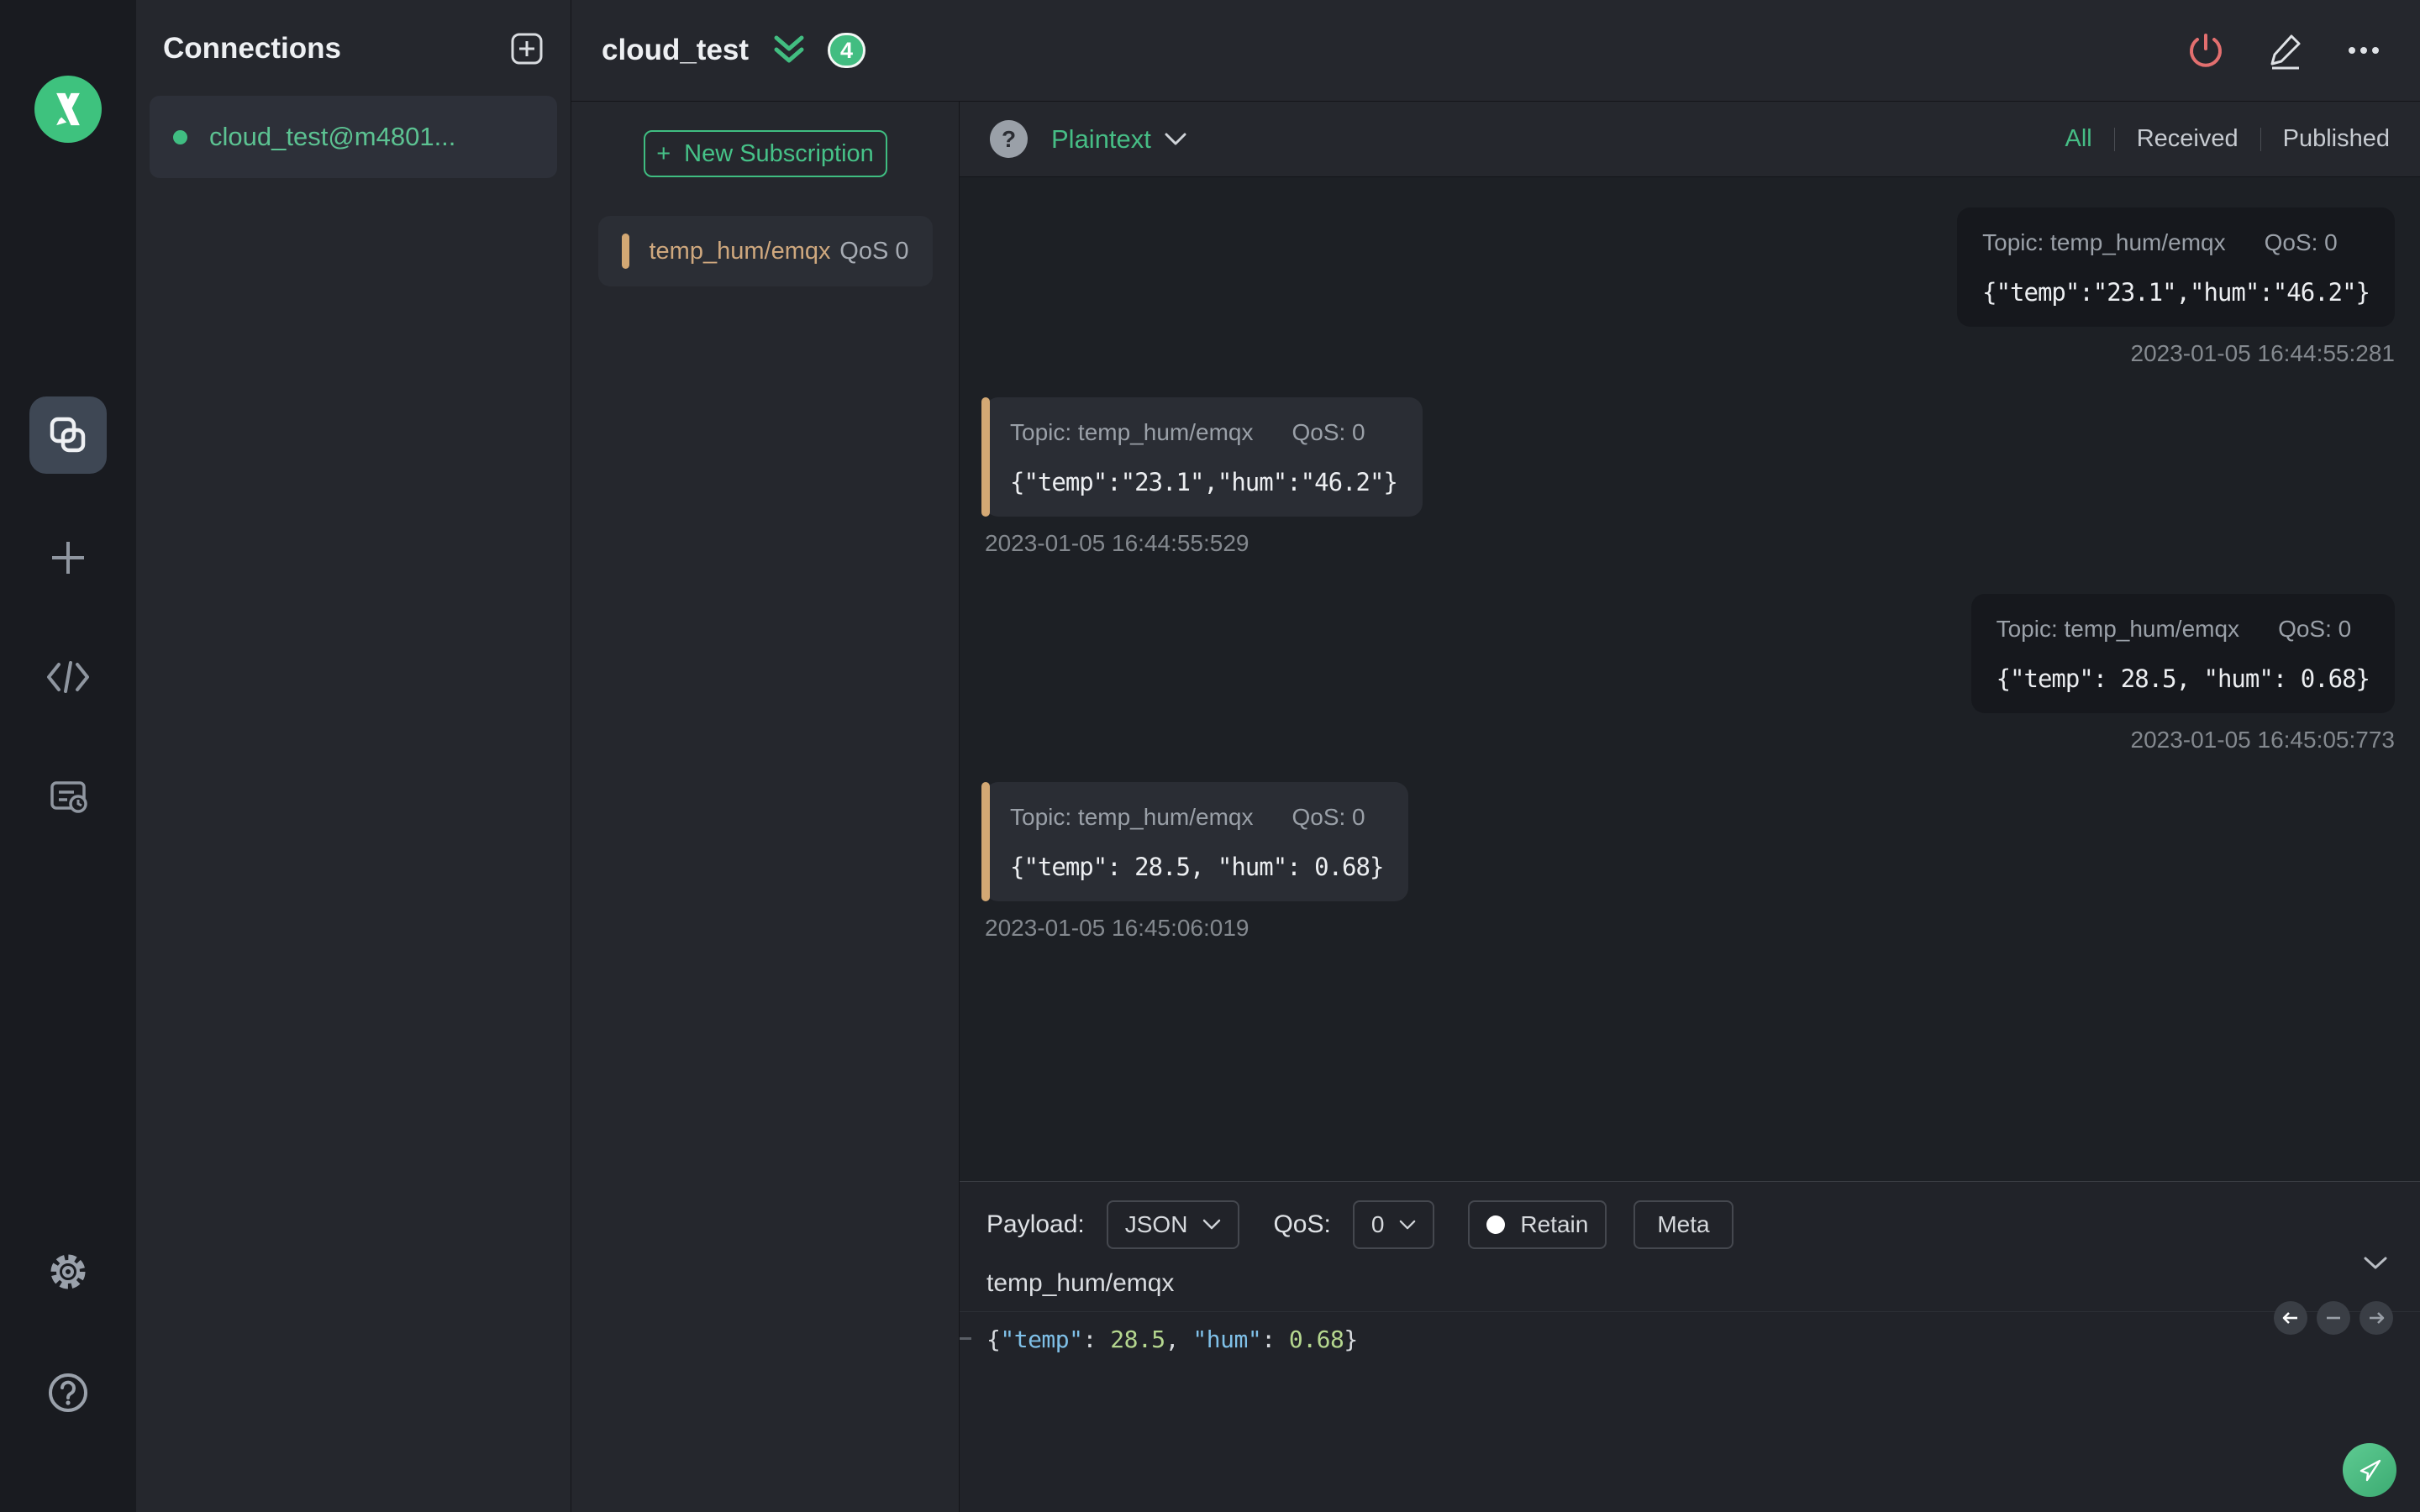  Describe the element at coordinates (779, 153) in the screenshot. I see `new-subscription-label: New Subscription` at that location.